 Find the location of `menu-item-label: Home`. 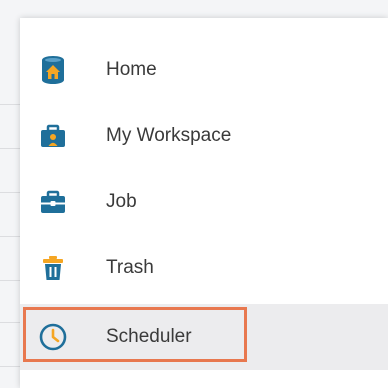

menu-item-label: Home is located at coordinates (131, 69).